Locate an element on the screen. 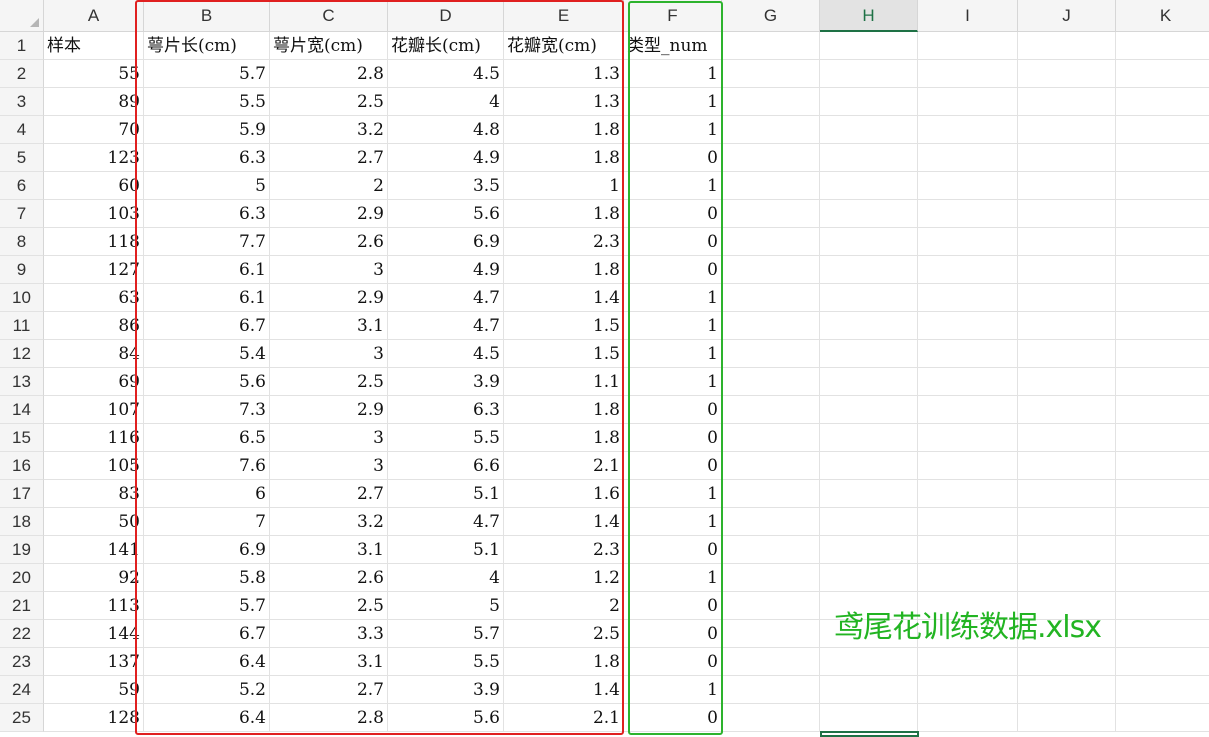  cell-j13 is located at coordinates (1067, 382).